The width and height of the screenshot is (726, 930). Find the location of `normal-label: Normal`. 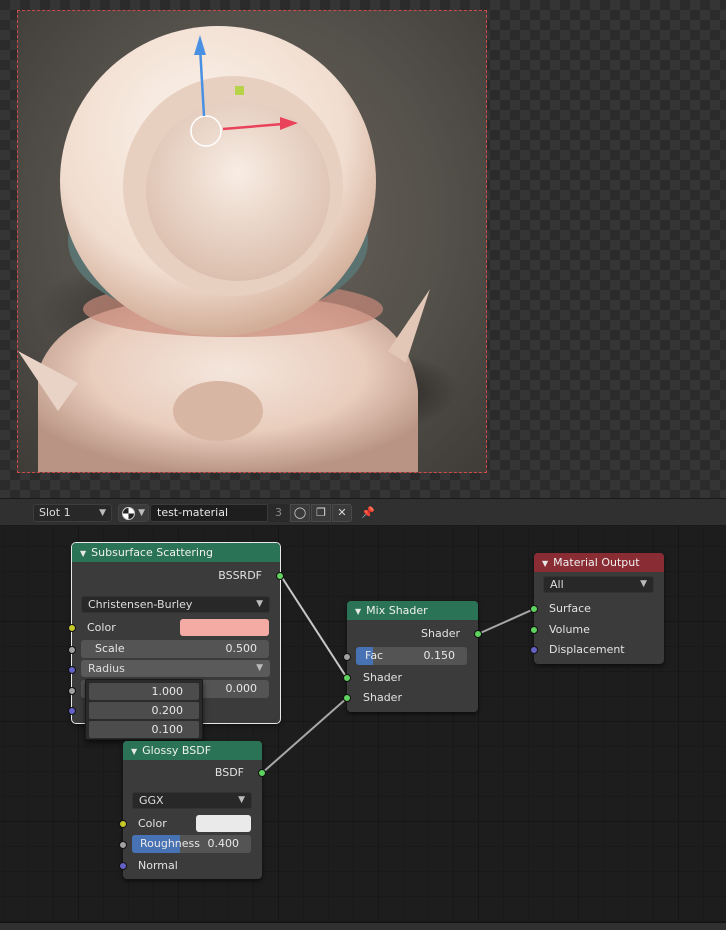

normal-label: Normal is located at coordinates (158, 865).